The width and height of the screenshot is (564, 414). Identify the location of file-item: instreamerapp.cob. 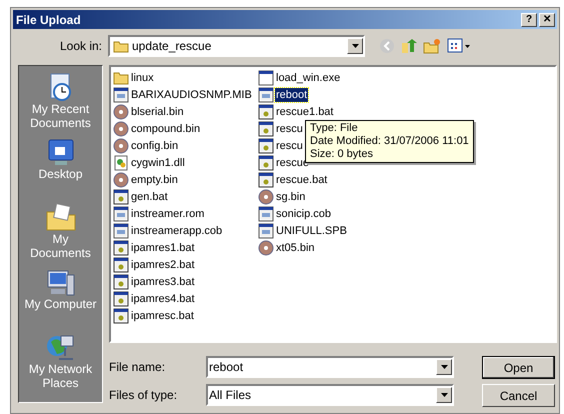
(177, 231).